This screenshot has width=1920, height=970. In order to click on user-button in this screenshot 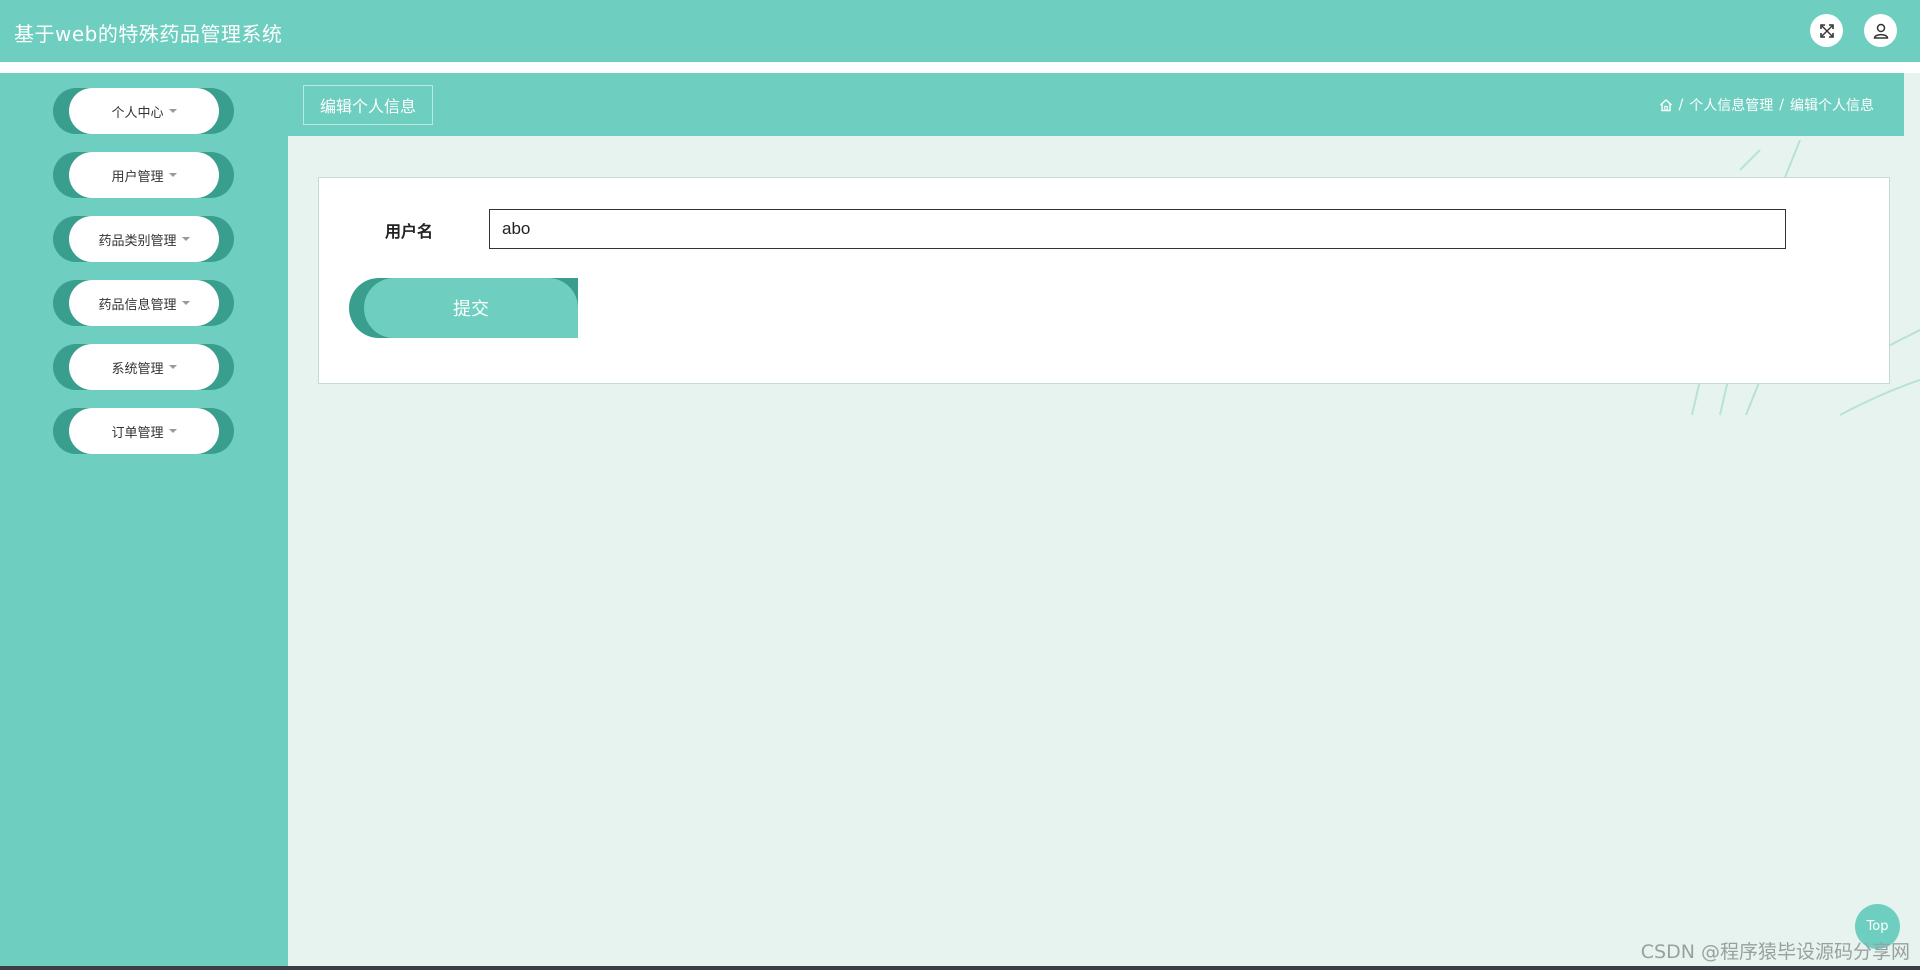, I will do `click(1880, 30)`.